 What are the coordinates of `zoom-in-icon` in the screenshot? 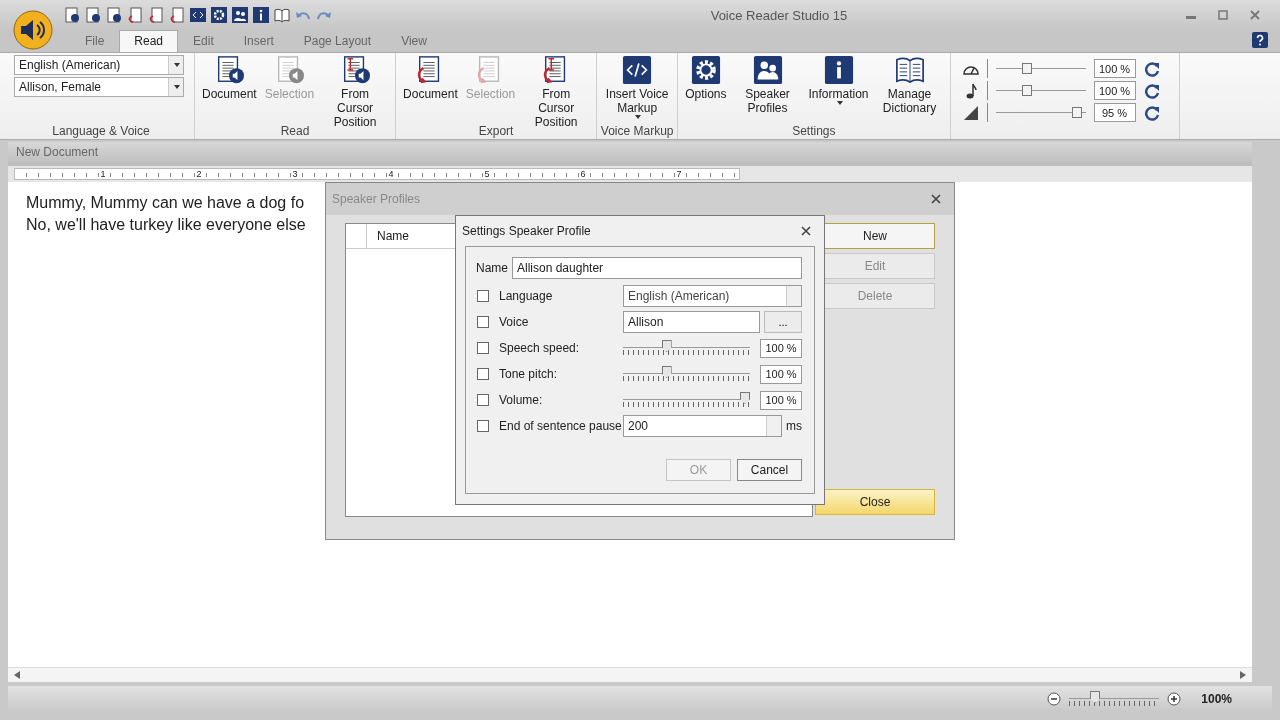 It's located at (1174, 699).